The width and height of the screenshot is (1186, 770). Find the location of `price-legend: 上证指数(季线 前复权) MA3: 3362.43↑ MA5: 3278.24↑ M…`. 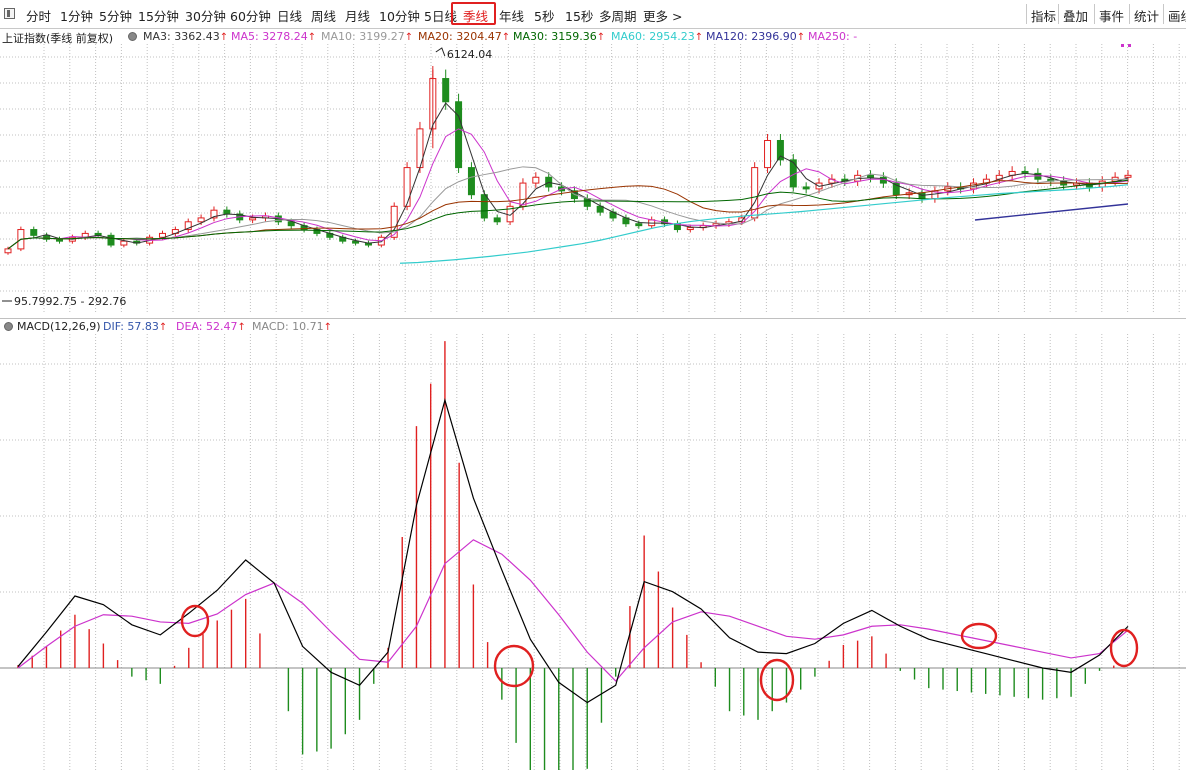

price-legend: 上证指数(季线 前复权) MA3: 3362.43↑ MA5: 3278.24↑ M… is located at coordinates (593, 37).